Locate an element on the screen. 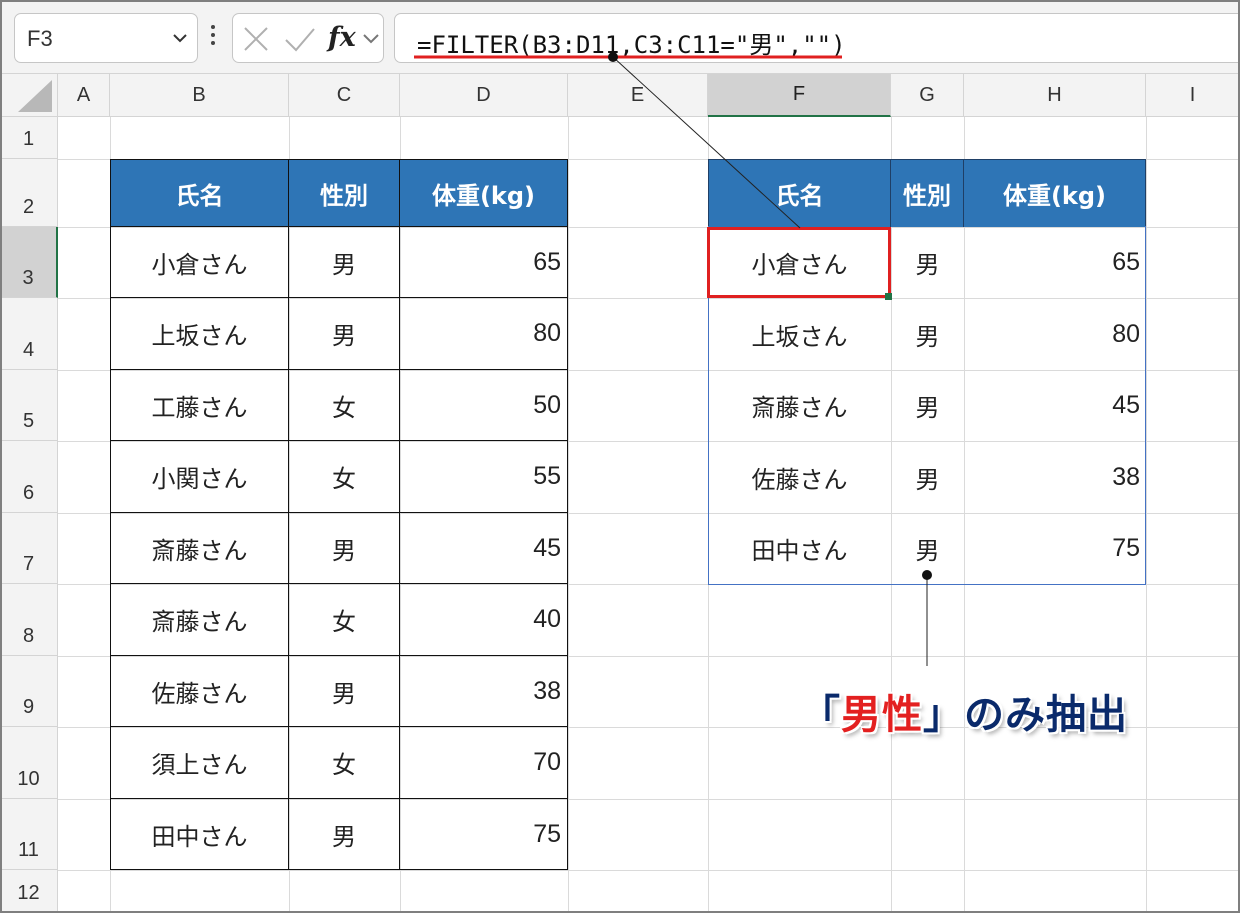  source-cell-name: 工藤さん is located at coordinates (199, 405).